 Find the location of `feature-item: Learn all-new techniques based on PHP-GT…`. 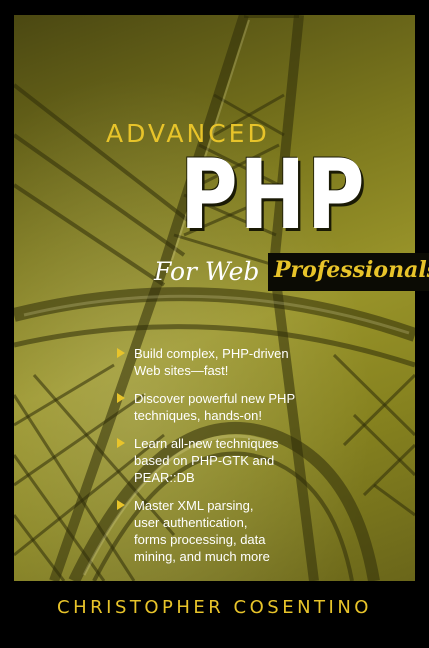

feature-item: Learn all-new techniques based on PHP-GT… is located at coordinates (232, 460).